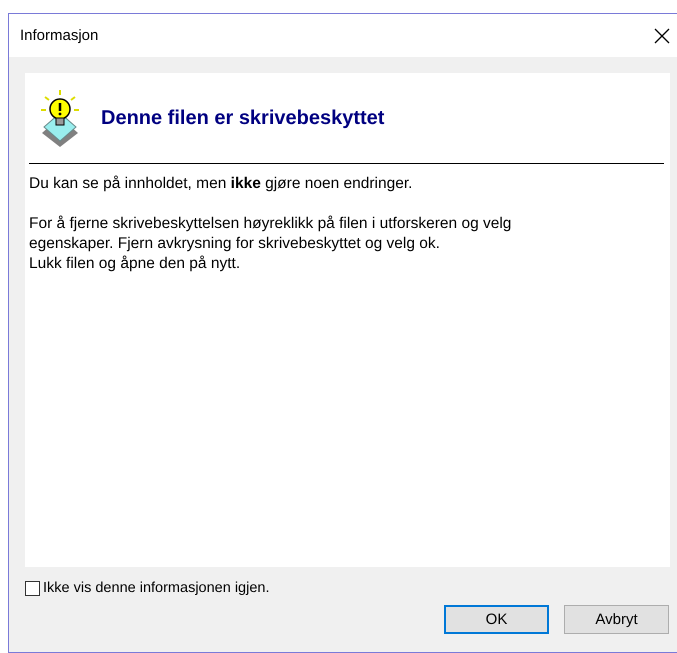 The image size is (677, 653). What do you see at coordinates (156, 588) in the screenshot?
I see `checkbox-label: Ikke vis denne informasjonen igjen.` at bounding box center [156, 588].